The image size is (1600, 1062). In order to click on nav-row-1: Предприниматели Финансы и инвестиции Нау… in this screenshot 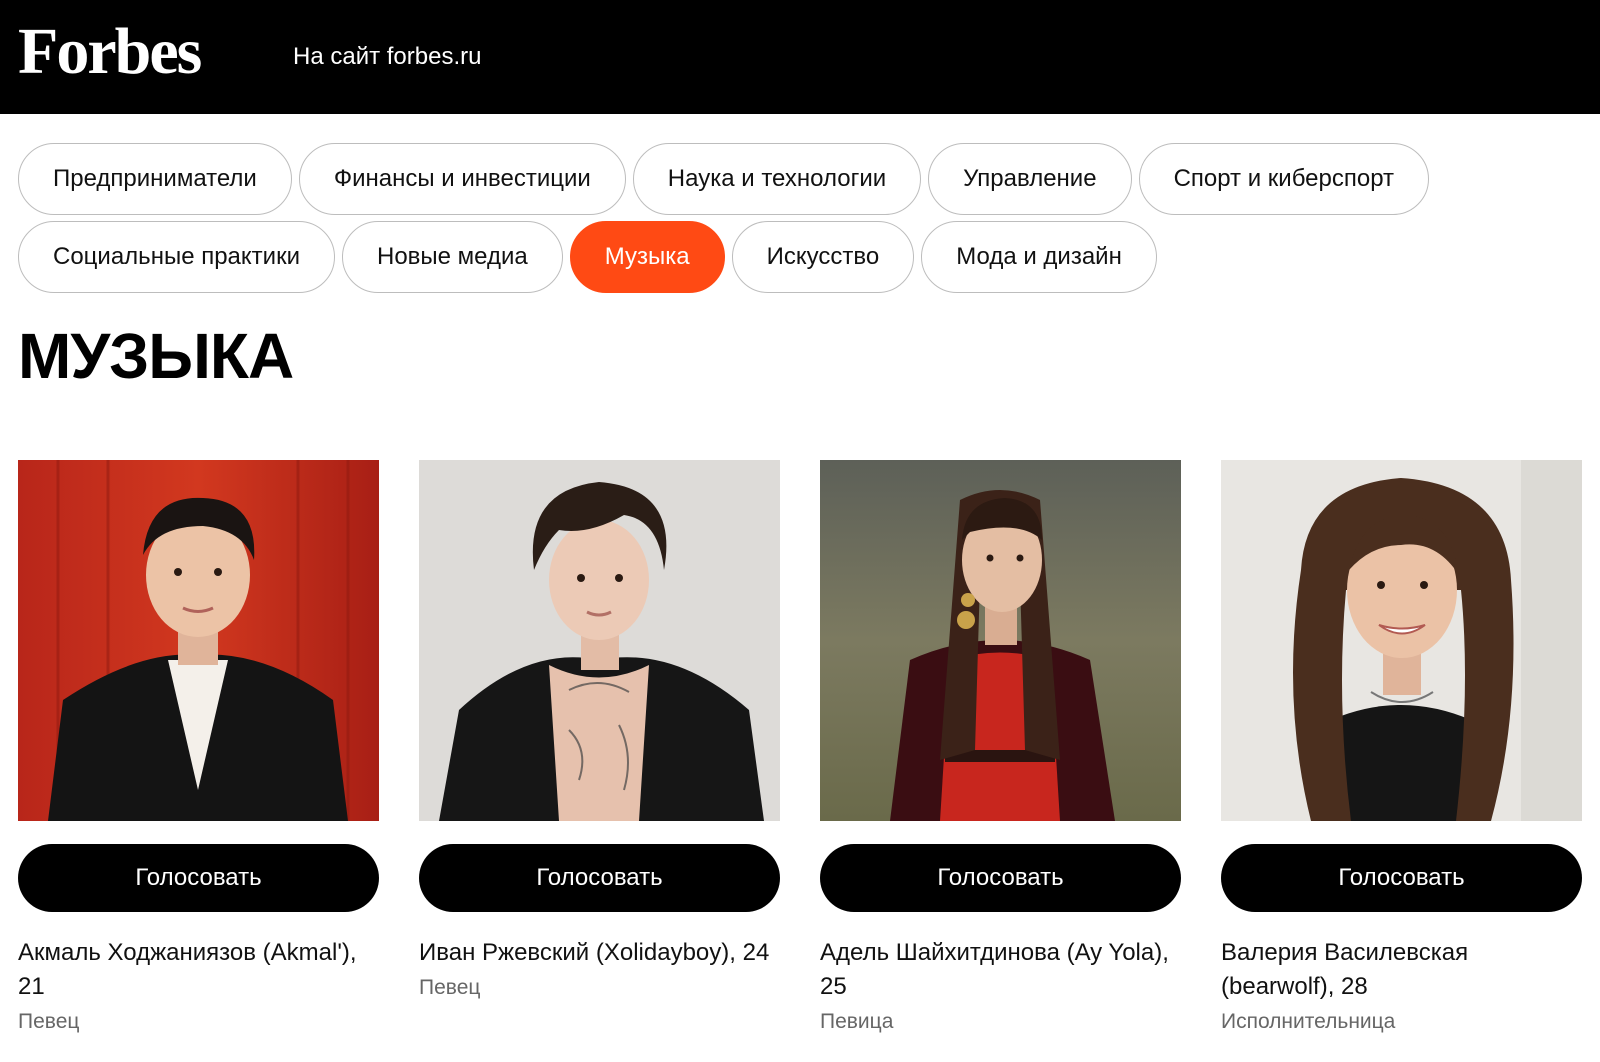, I will do `click(798, 179)`.